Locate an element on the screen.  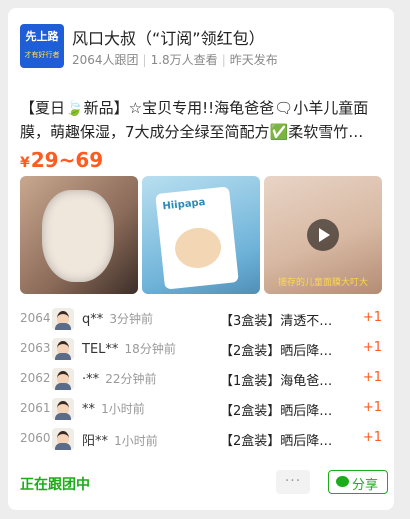
more-icon: ··· is located at coordinates (293, 481).